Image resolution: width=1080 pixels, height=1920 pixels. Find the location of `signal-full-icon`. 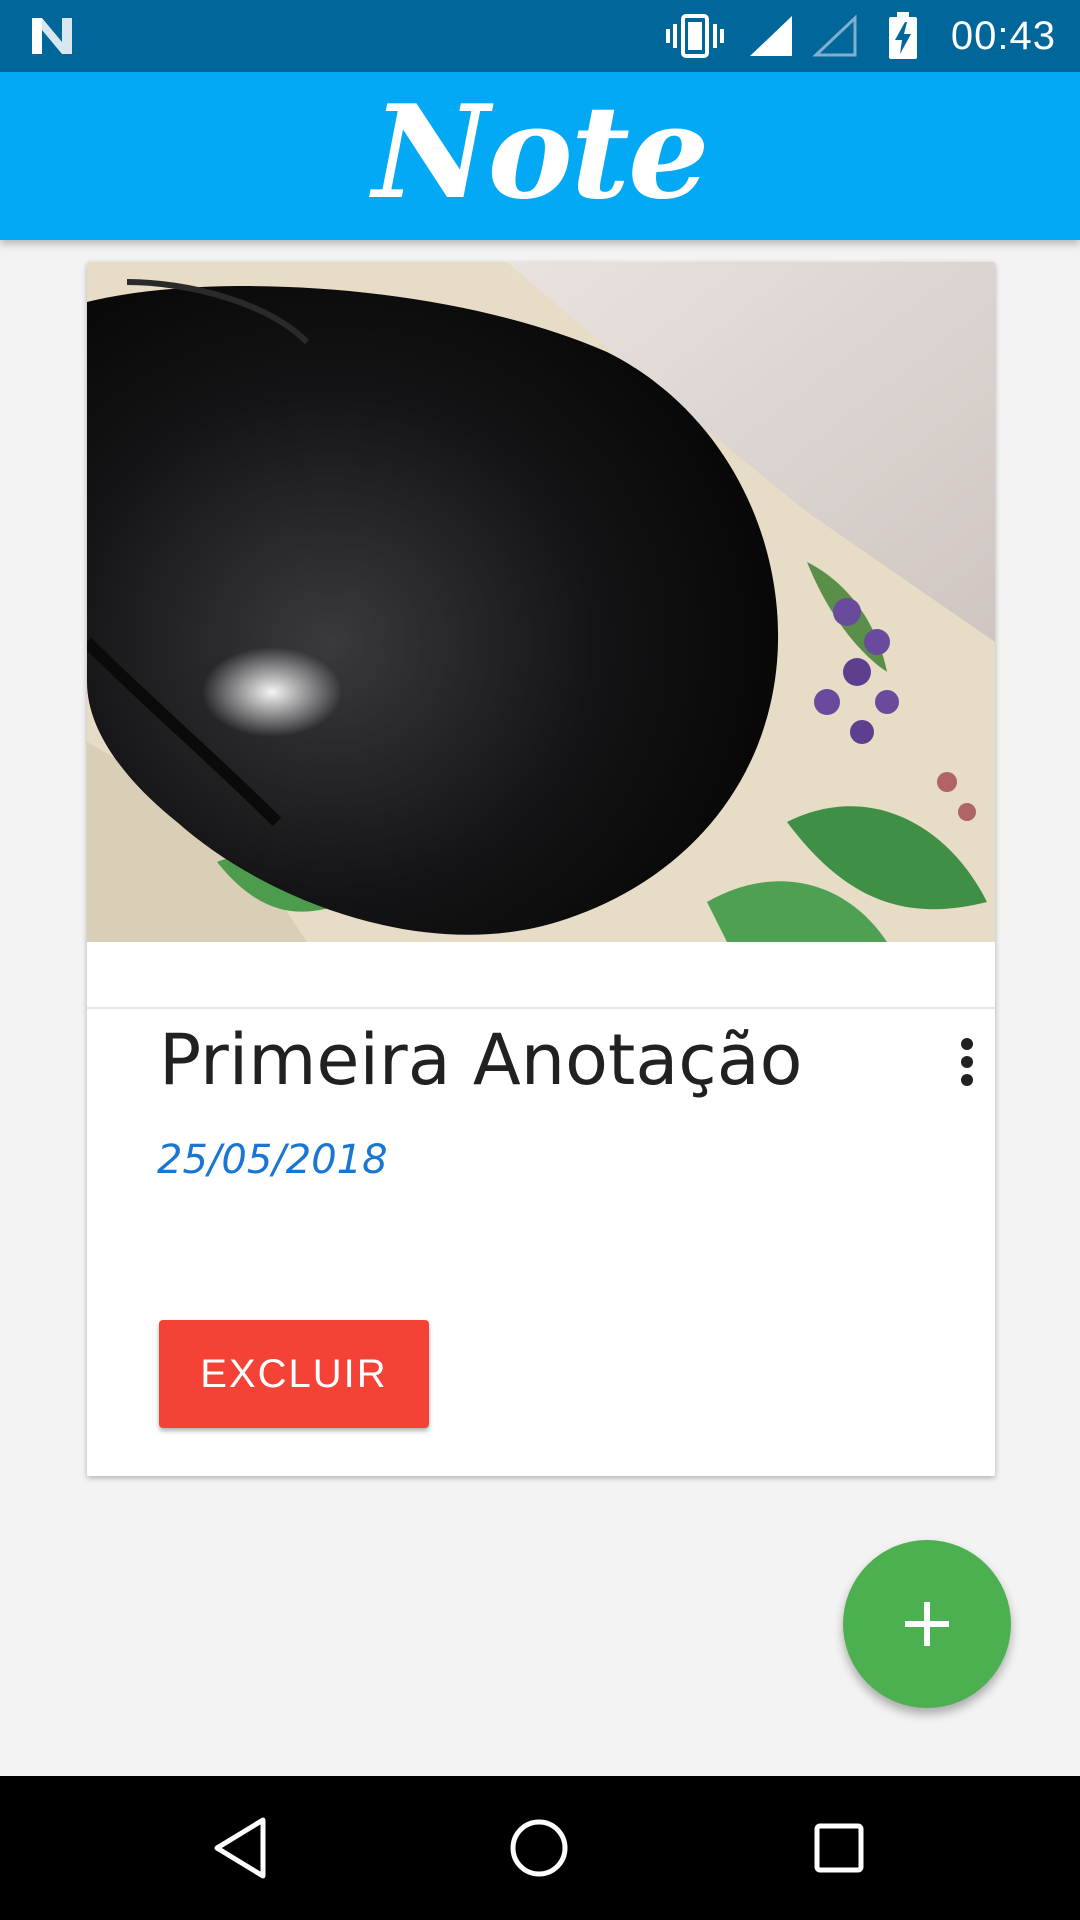

signal-full-icon is located at coordinates (771, 36).